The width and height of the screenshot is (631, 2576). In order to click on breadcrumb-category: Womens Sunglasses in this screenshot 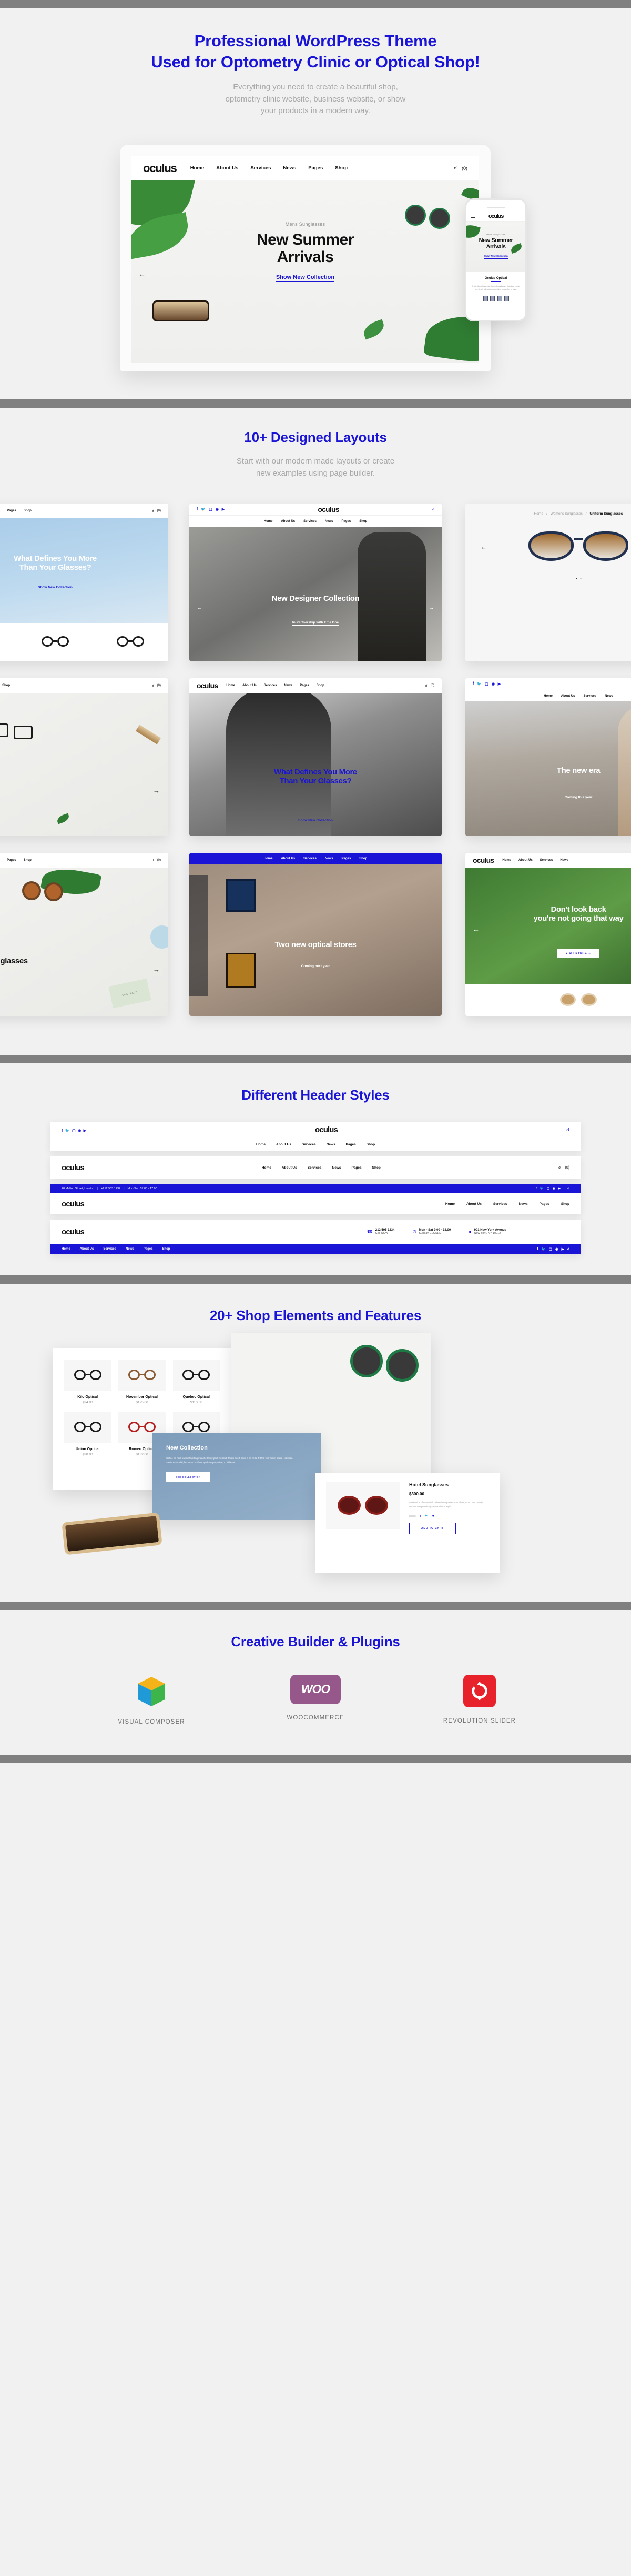, I will do `click(567, 514)`.